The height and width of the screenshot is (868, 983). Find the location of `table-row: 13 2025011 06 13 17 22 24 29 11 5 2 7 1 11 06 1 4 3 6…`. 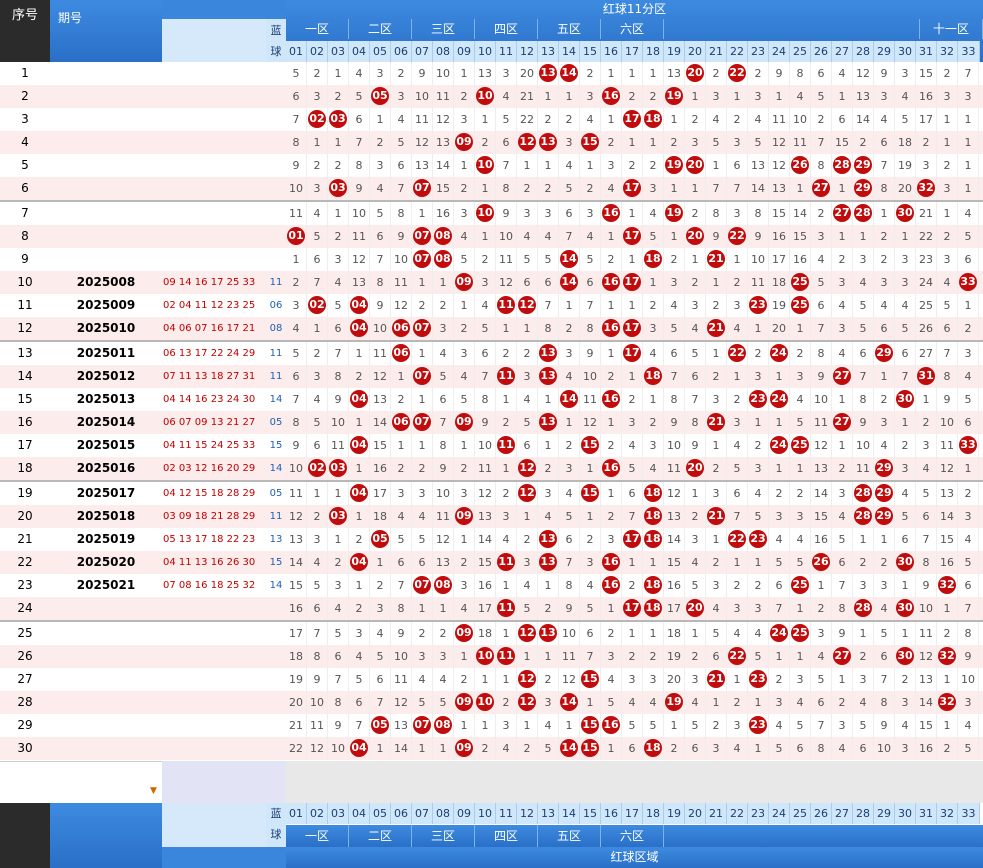

table-row: 13 2025011 06 13 17 22 24 29 11 5 2 7 1 11 06 1 4 3 6… is located at coordinates (491, 353).